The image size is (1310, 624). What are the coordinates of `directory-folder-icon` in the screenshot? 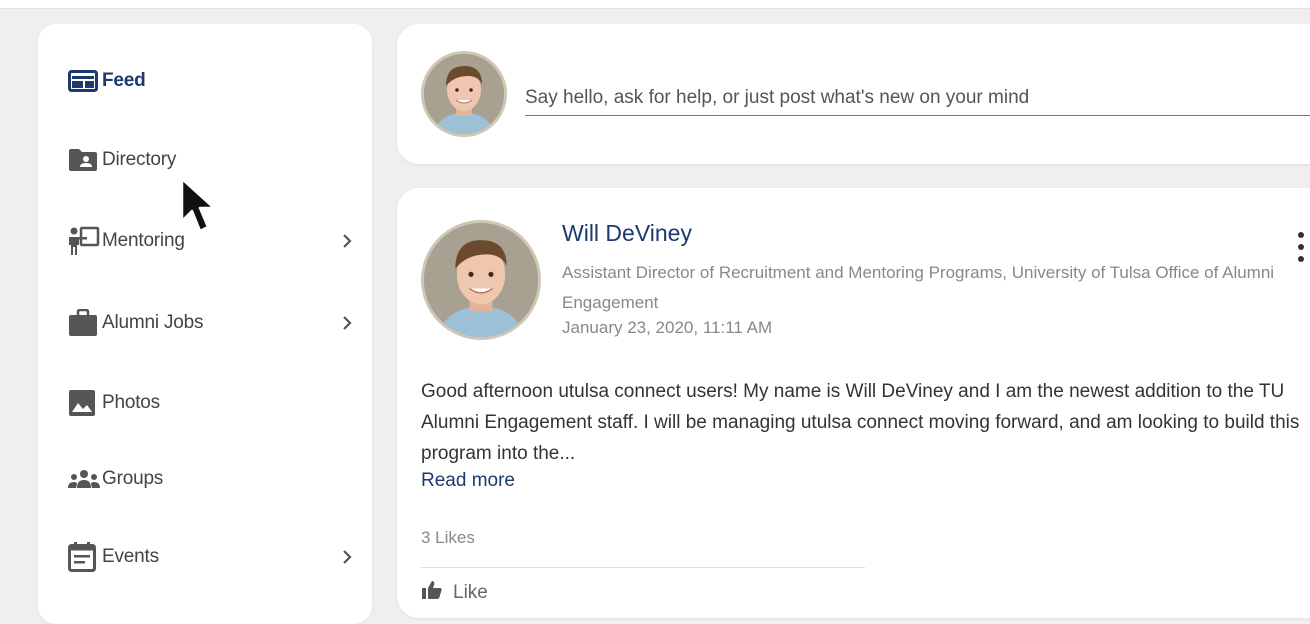 It's located at (85, 160).